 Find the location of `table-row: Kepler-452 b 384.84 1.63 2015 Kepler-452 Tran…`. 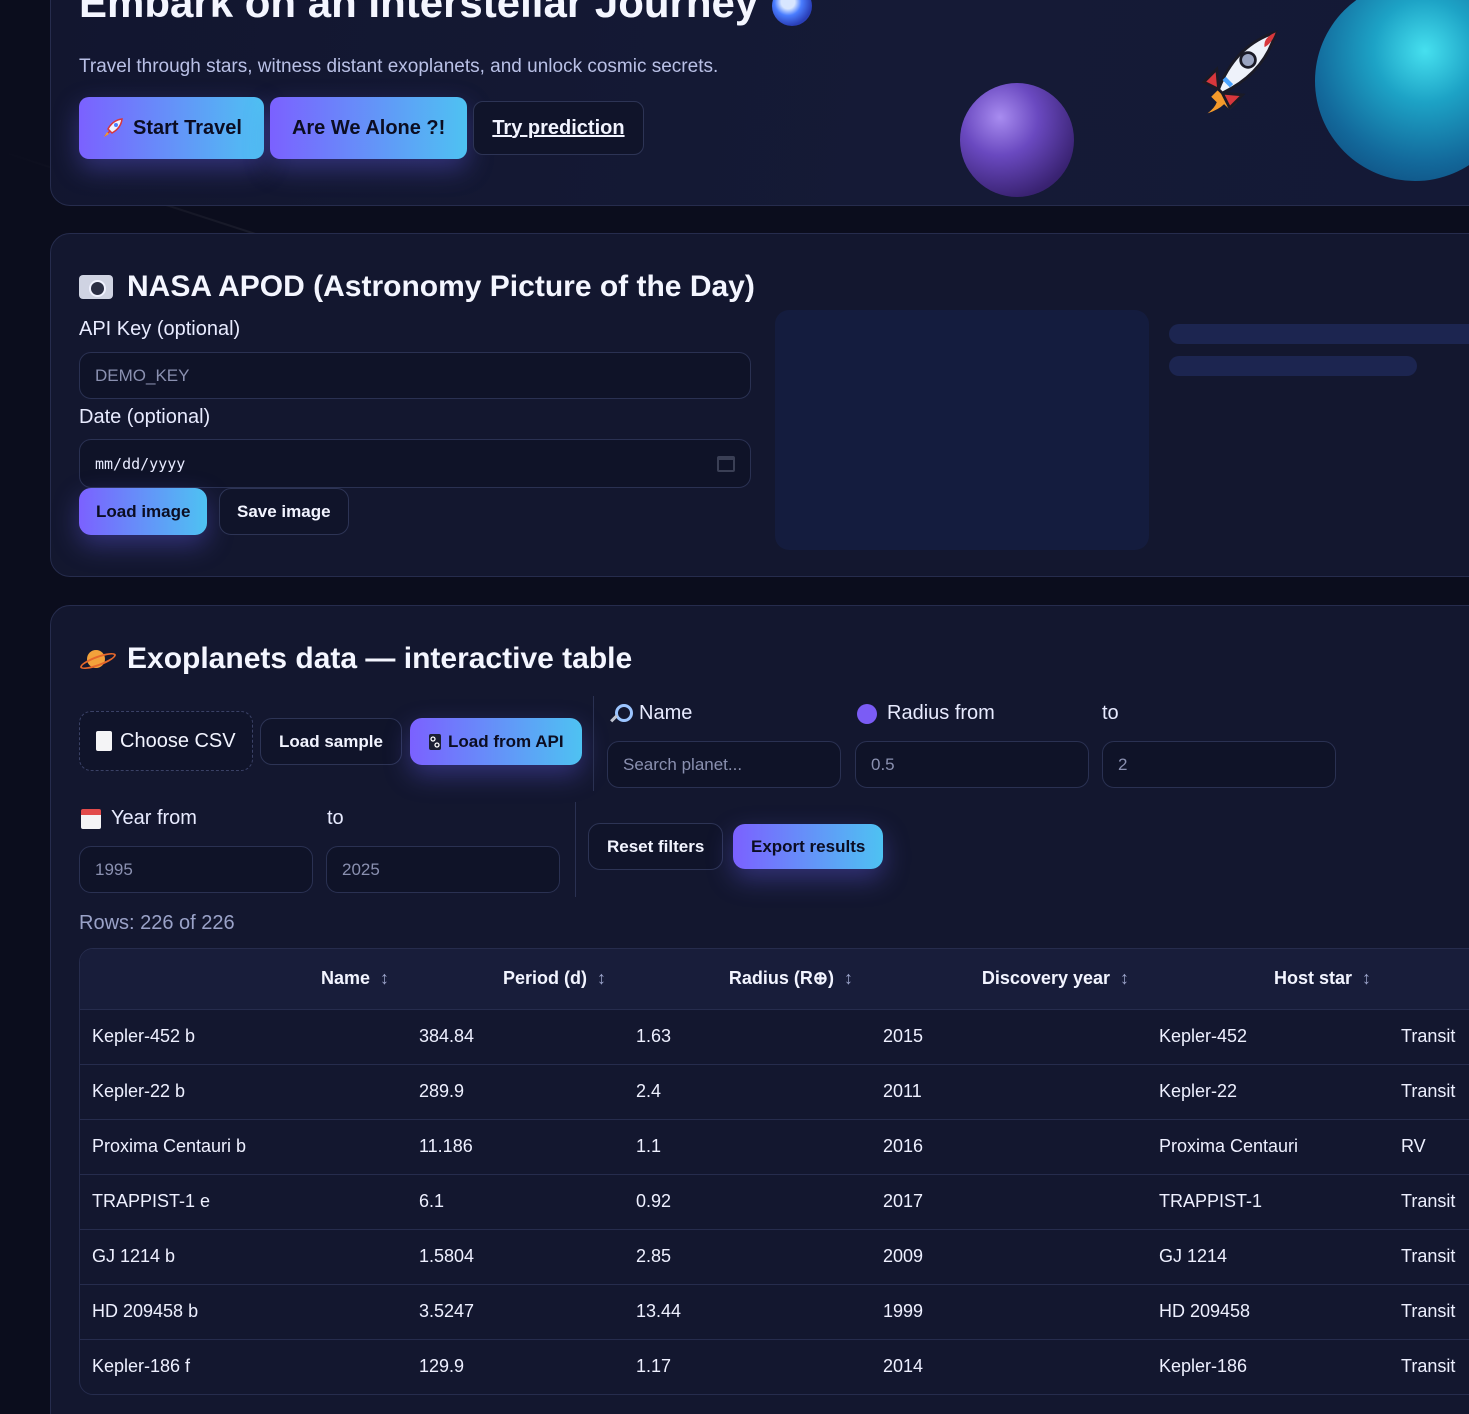

table-row: Kepler-452 b 384.84 1.63 2015 Kepler-452 Tran… is located at coordinates (774, 1036).